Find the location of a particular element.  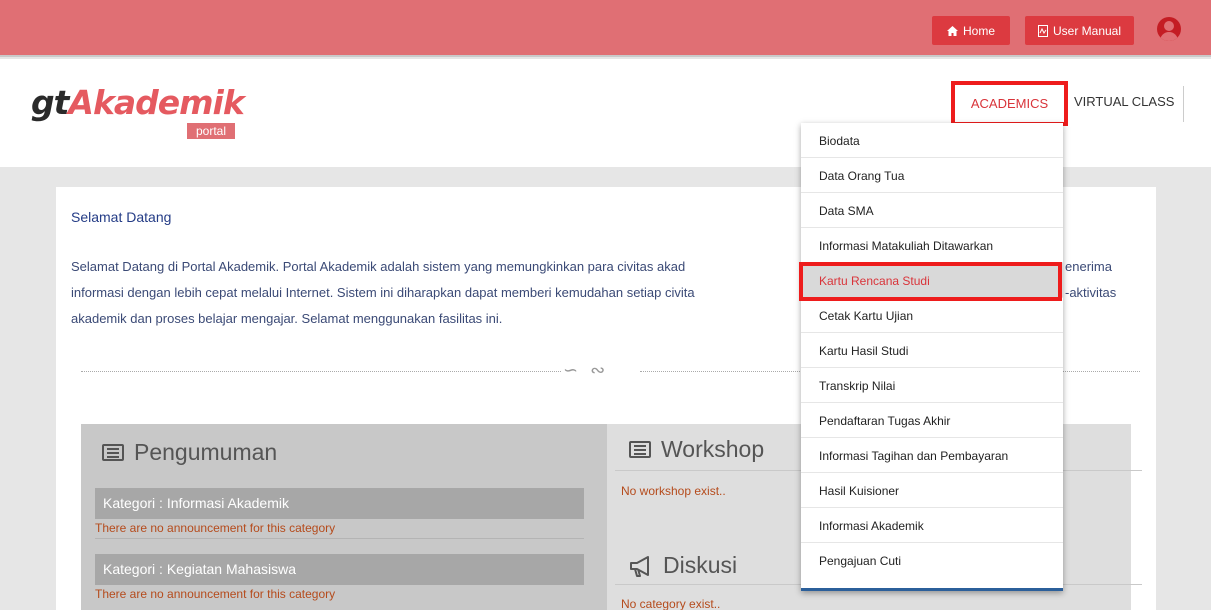

menu-item-biodata: Biodata is located at coordinates (932, 140).